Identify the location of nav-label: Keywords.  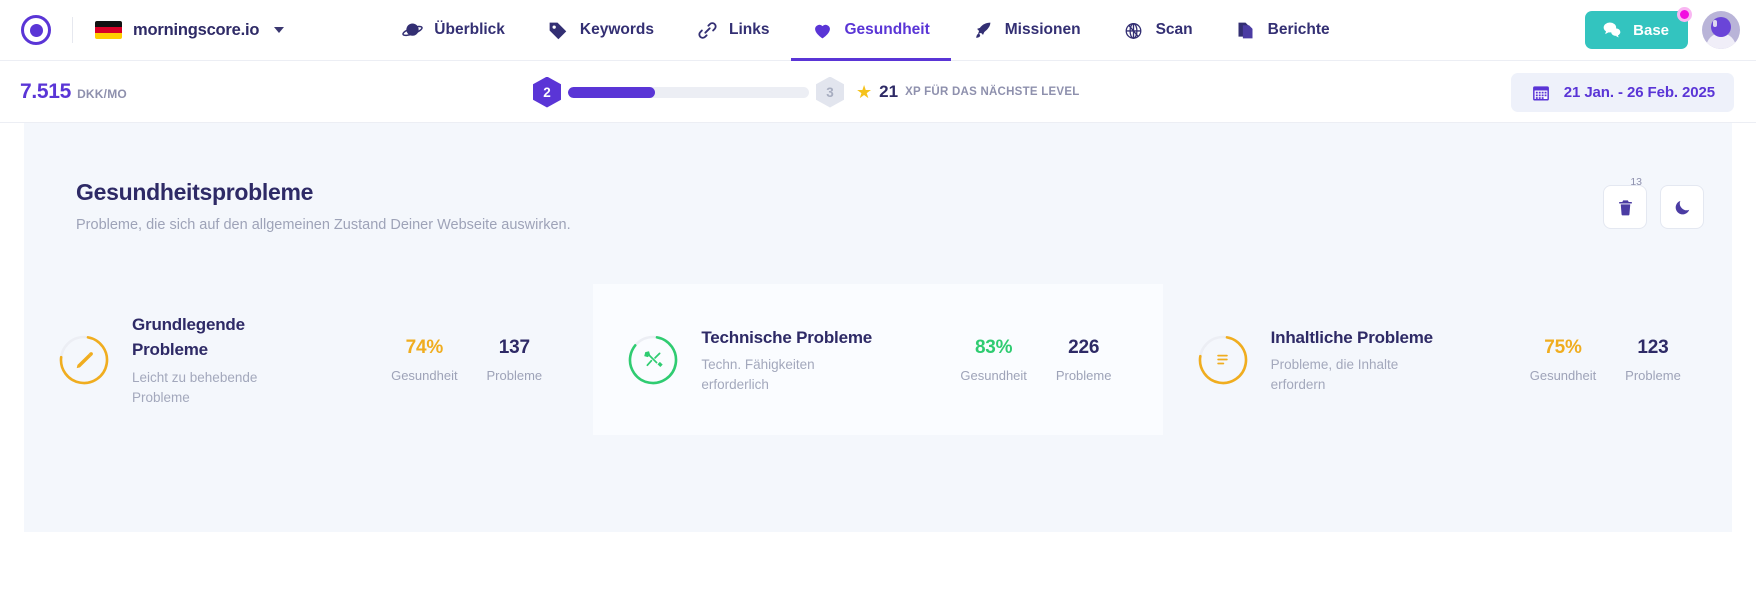
(617, 29).